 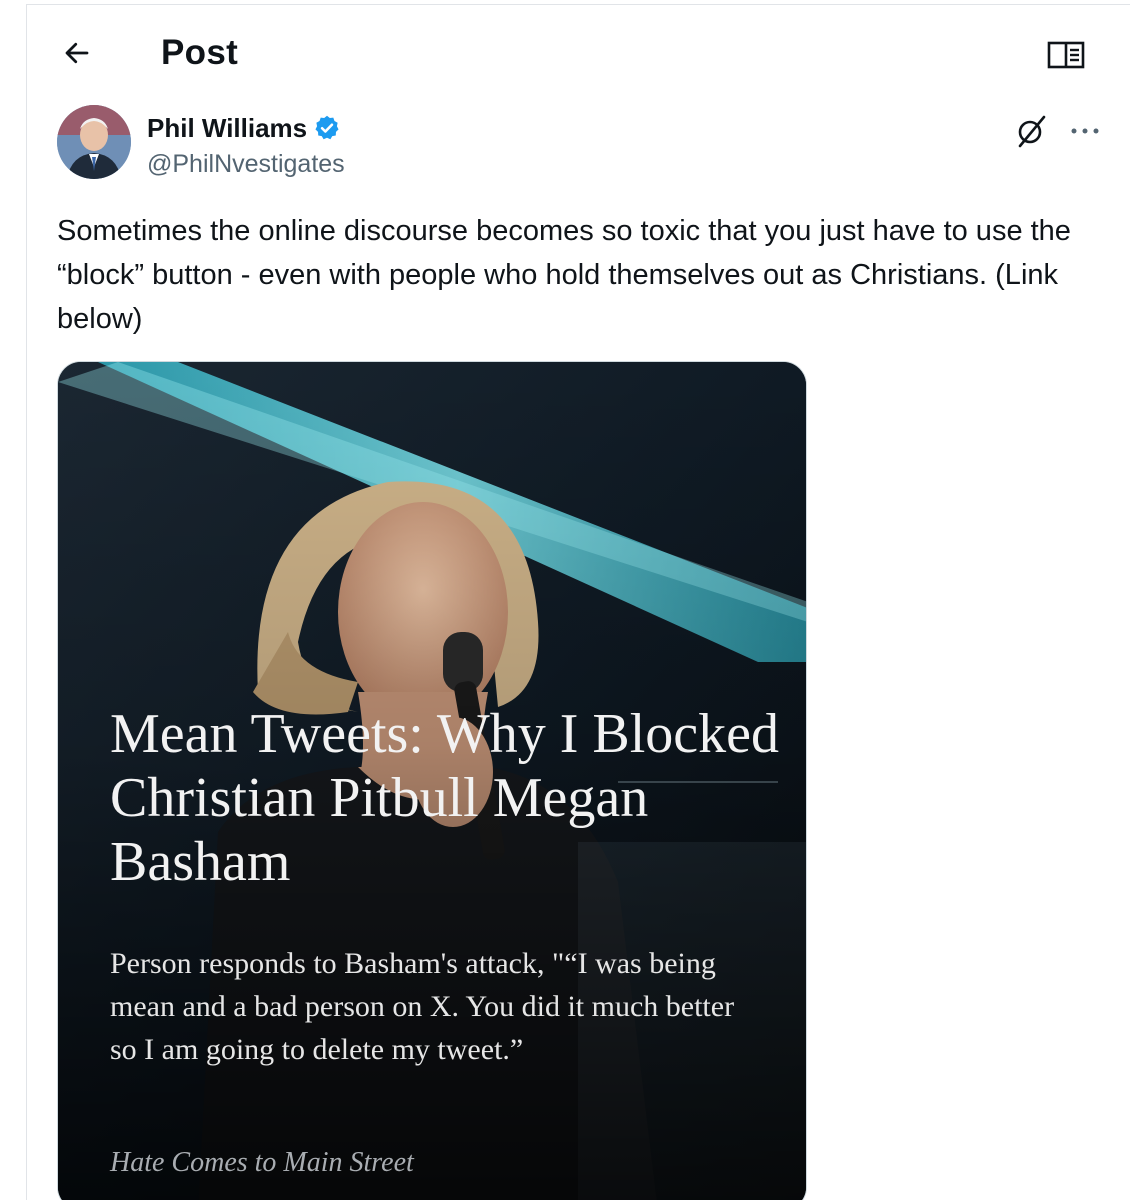 I want to click on author-handle: @PhilNvestigates, so click(x=246, y=164).